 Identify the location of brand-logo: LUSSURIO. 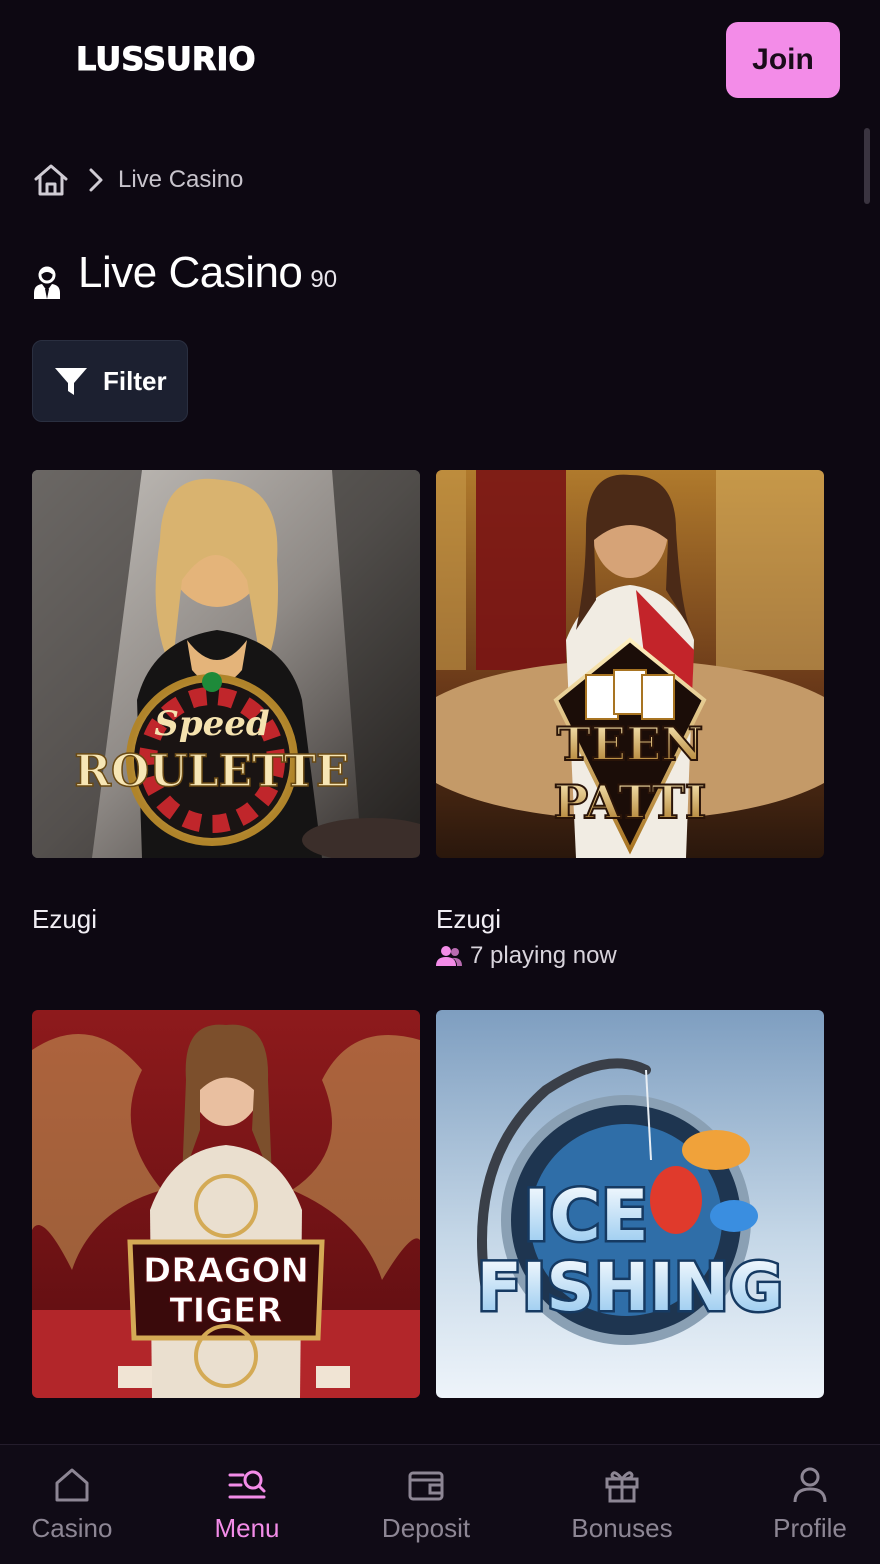
(166, 59).